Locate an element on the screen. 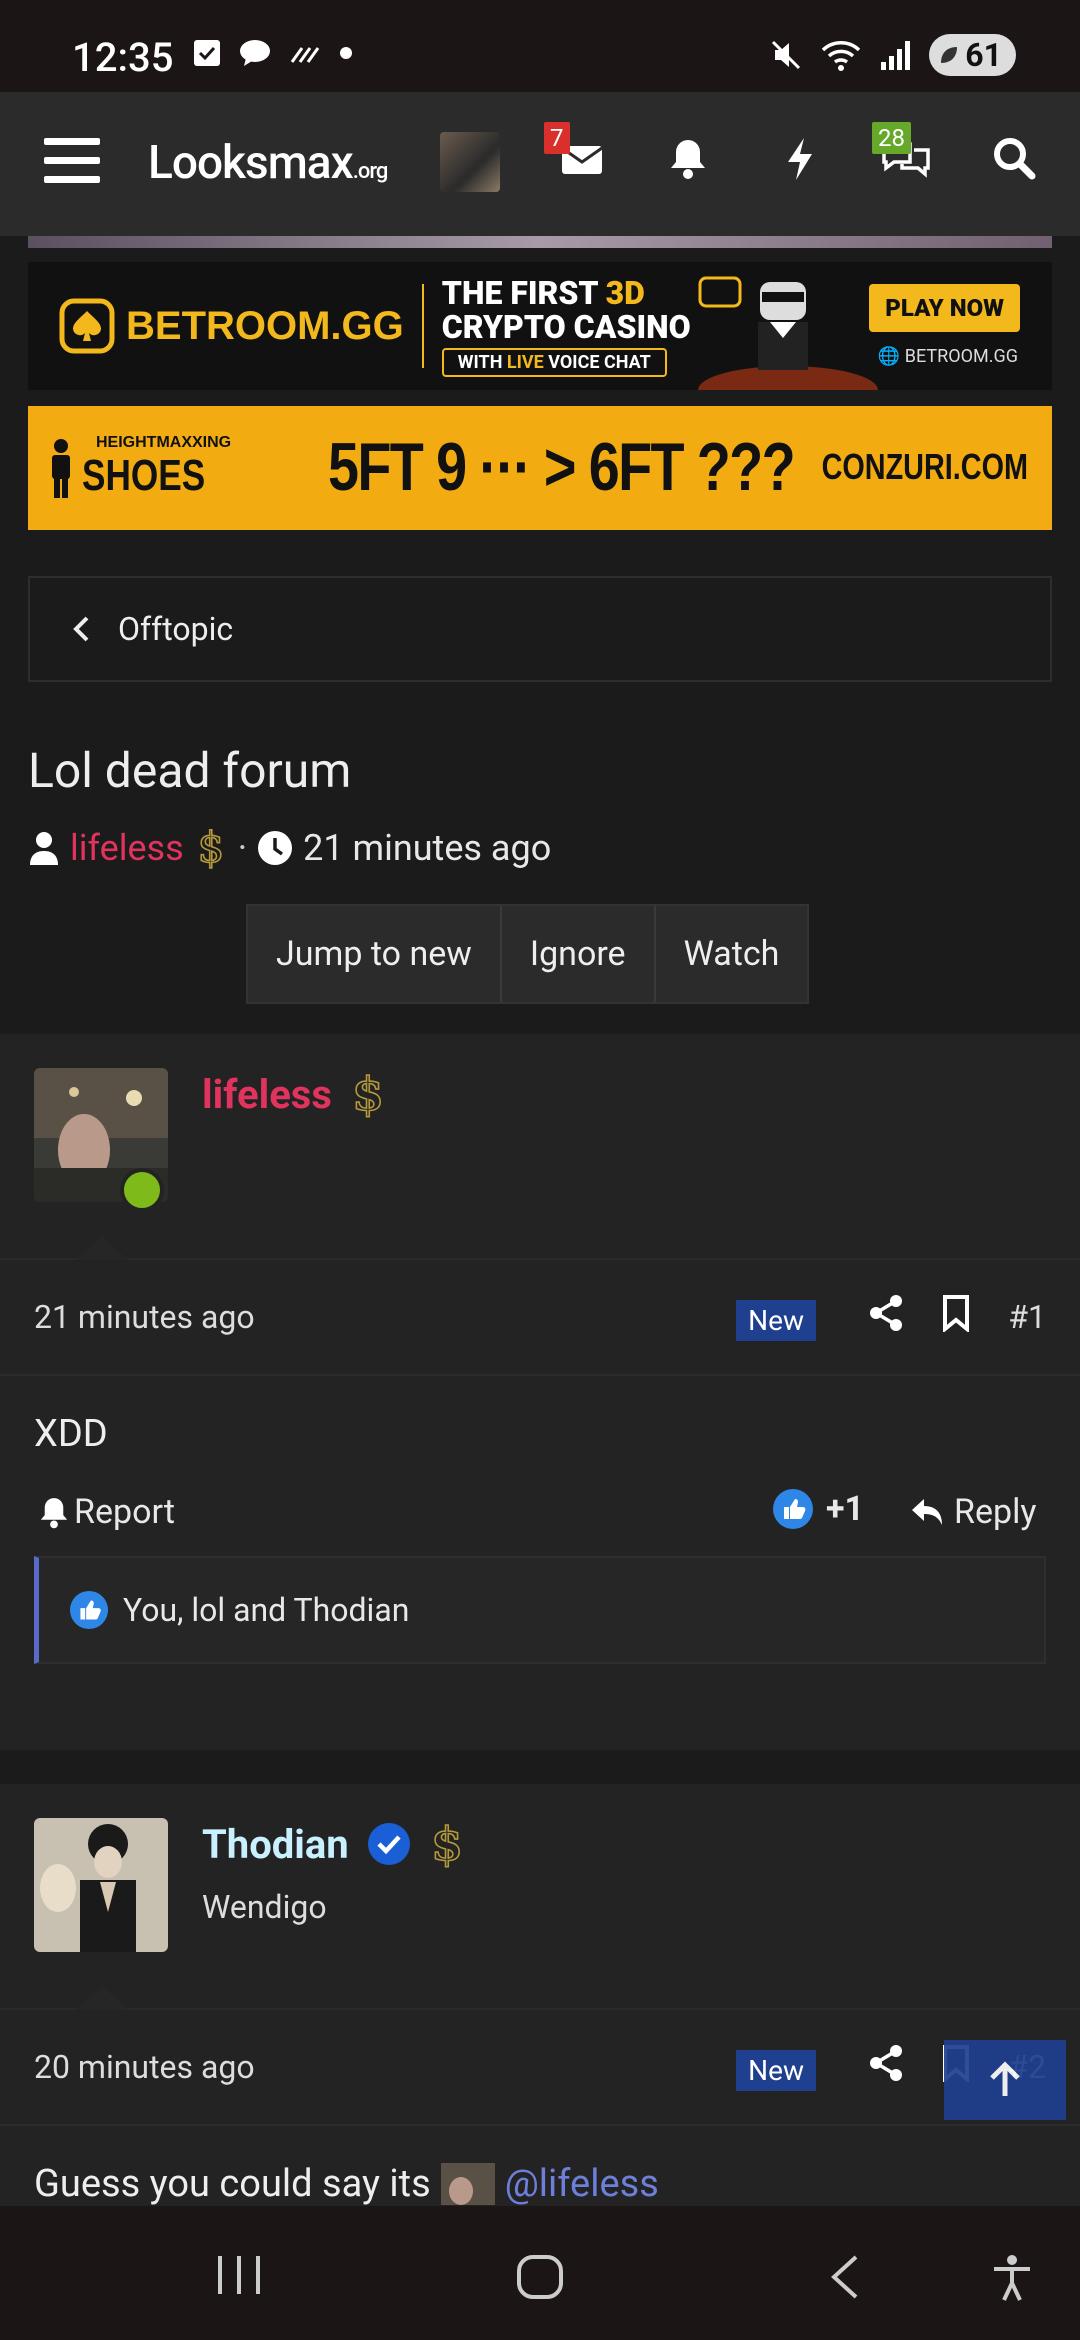  recents-button is located at coordinates (239, 2277).